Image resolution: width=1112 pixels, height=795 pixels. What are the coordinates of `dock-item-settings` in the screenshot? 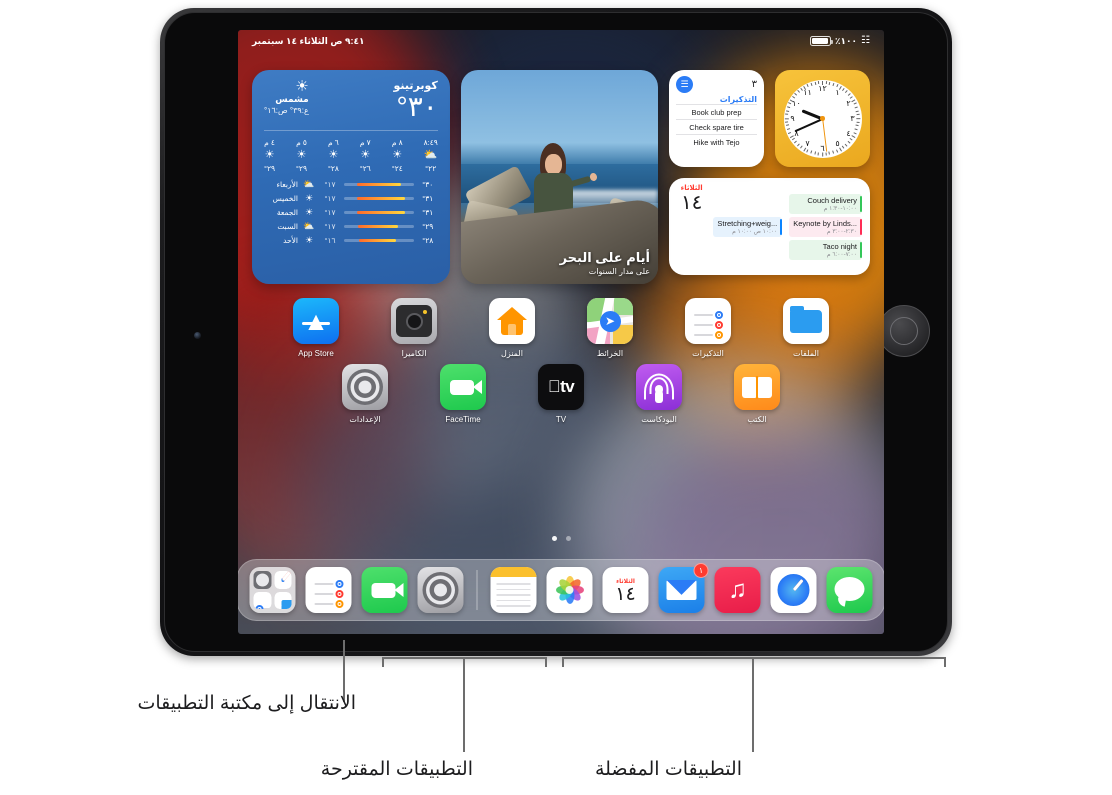 It's located at (440, 590).